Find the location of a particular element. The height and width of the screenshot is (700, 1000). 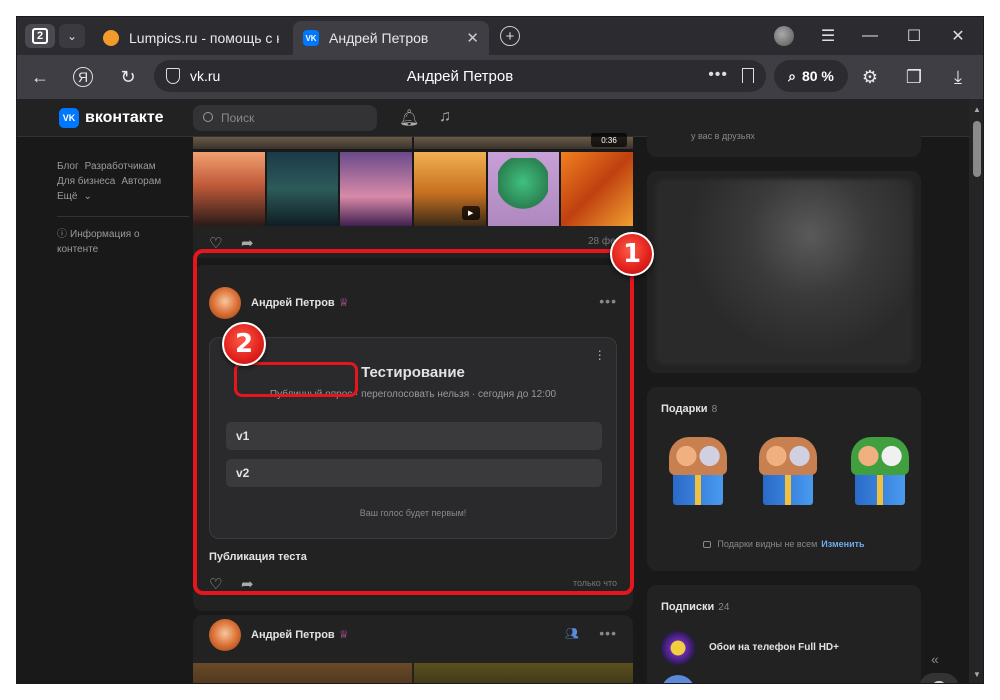

tab-lumpics: Lumpics.ru - помощь с ко is located at coordinates (191, 38).